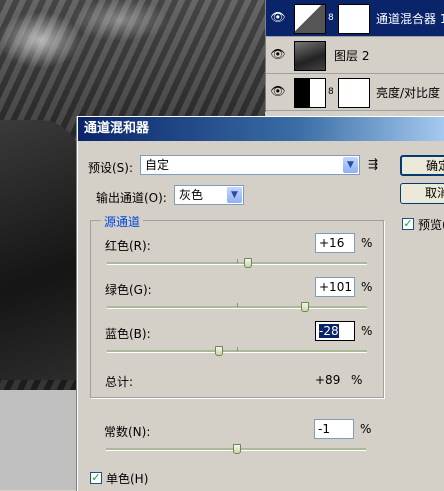 The width and height of the screenshot is (444, 491). I want to click on constant-label: 常数(N):, so click(127, 432).